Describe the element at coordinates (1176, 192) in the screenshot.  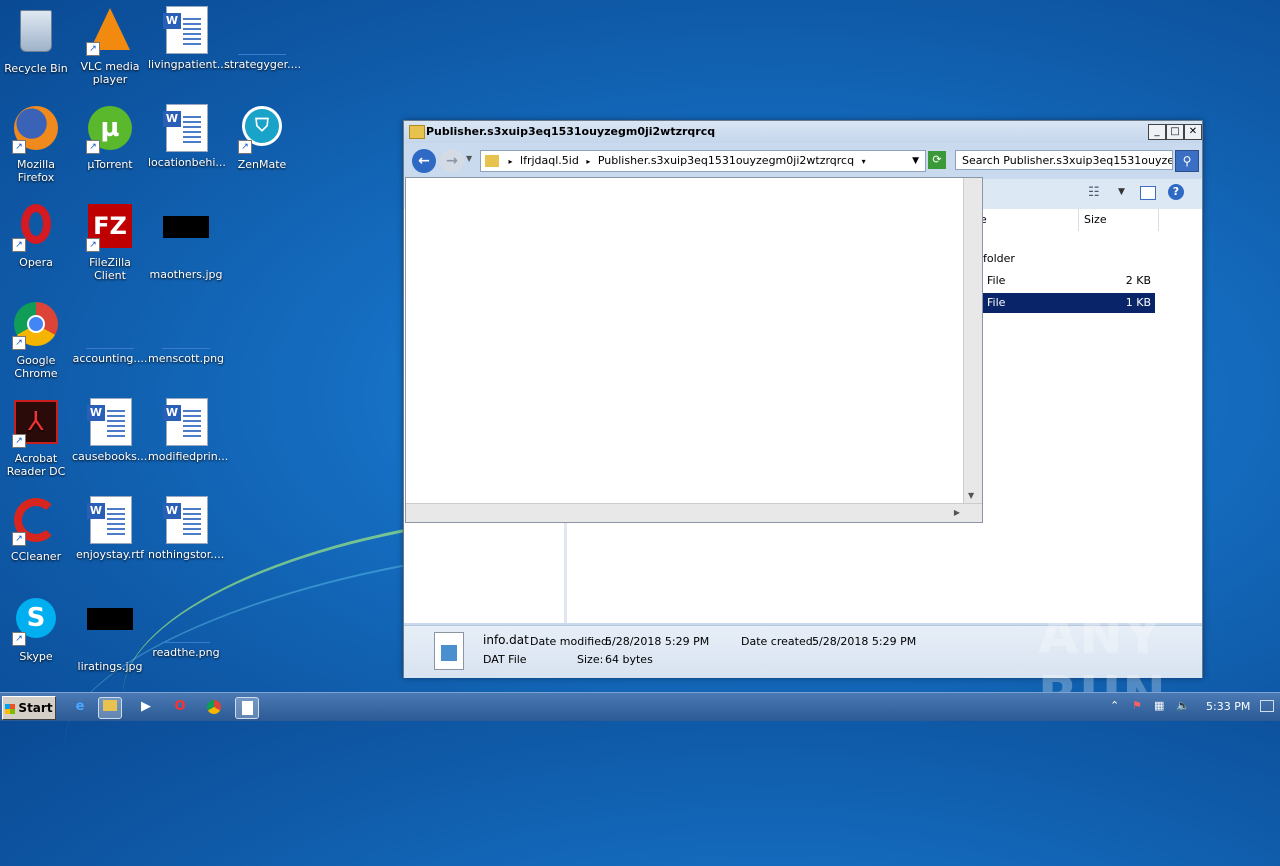
I see `help-icon: ?` at that location.